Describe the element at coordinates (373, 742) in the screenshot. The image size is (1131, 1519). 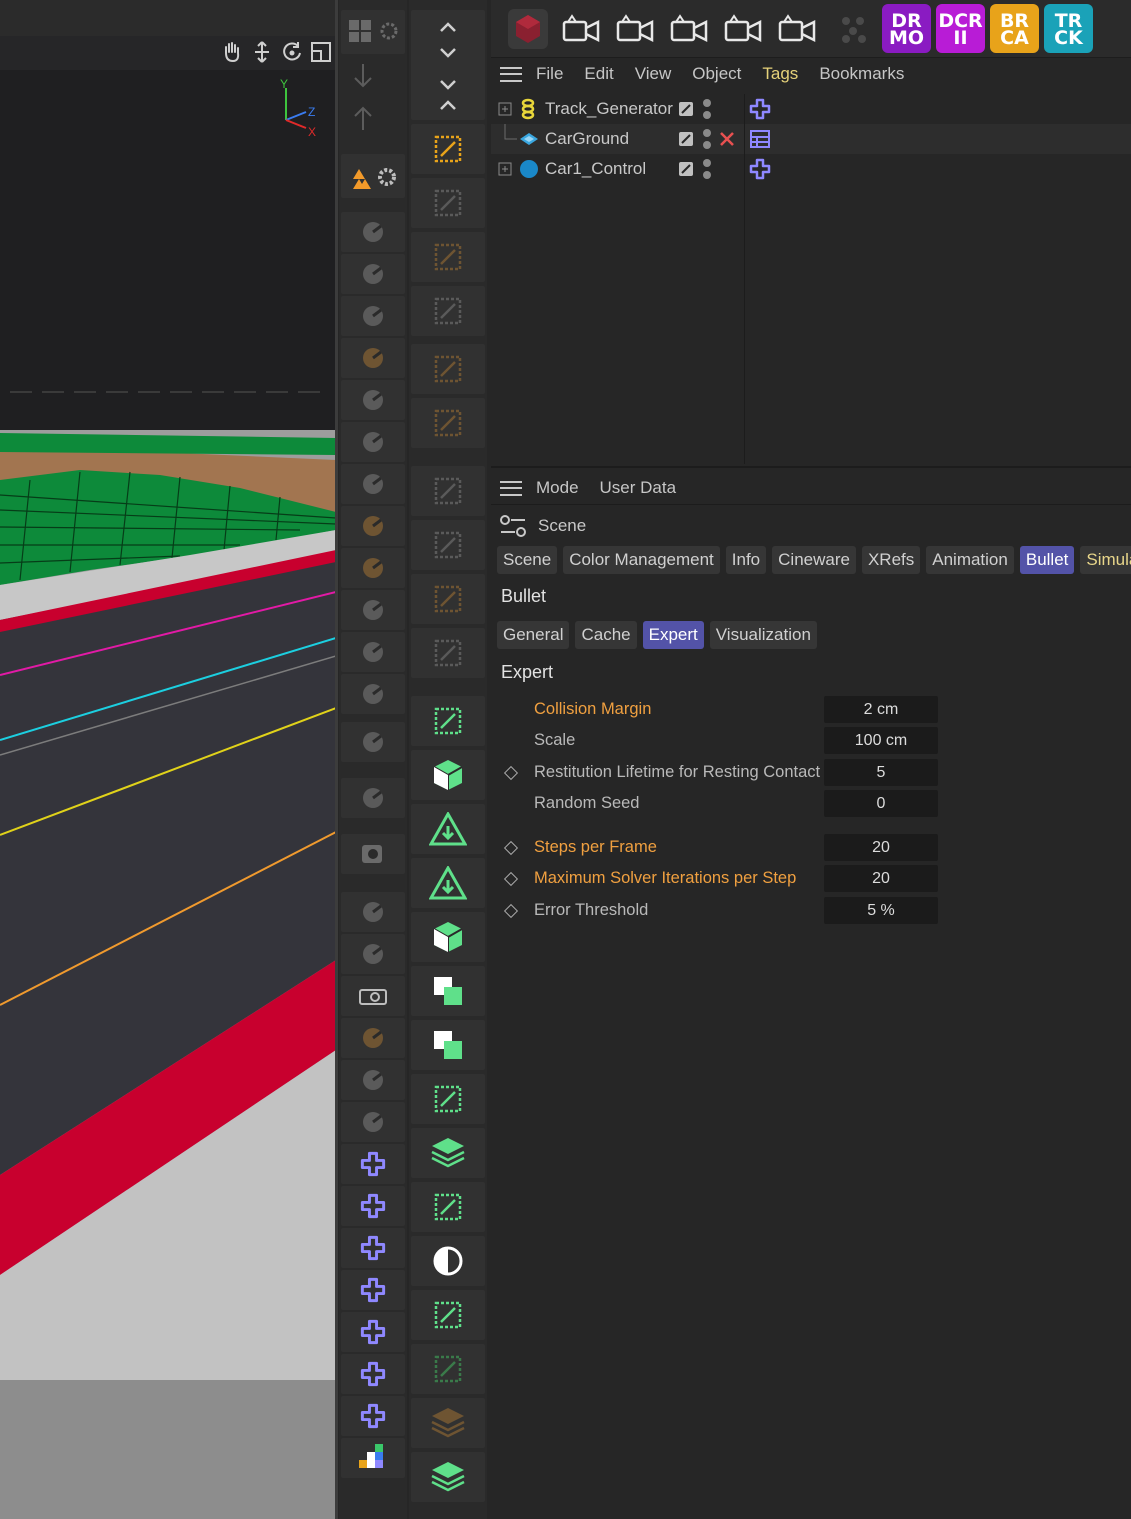
I see `eraser-icon` at that location.